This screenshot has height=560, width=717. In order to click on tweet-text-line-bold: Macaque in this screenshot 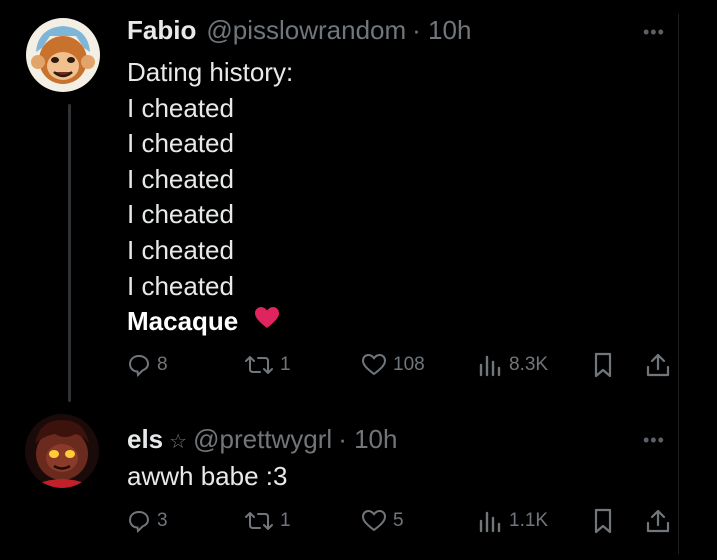, I will do `click(210, 322)`.